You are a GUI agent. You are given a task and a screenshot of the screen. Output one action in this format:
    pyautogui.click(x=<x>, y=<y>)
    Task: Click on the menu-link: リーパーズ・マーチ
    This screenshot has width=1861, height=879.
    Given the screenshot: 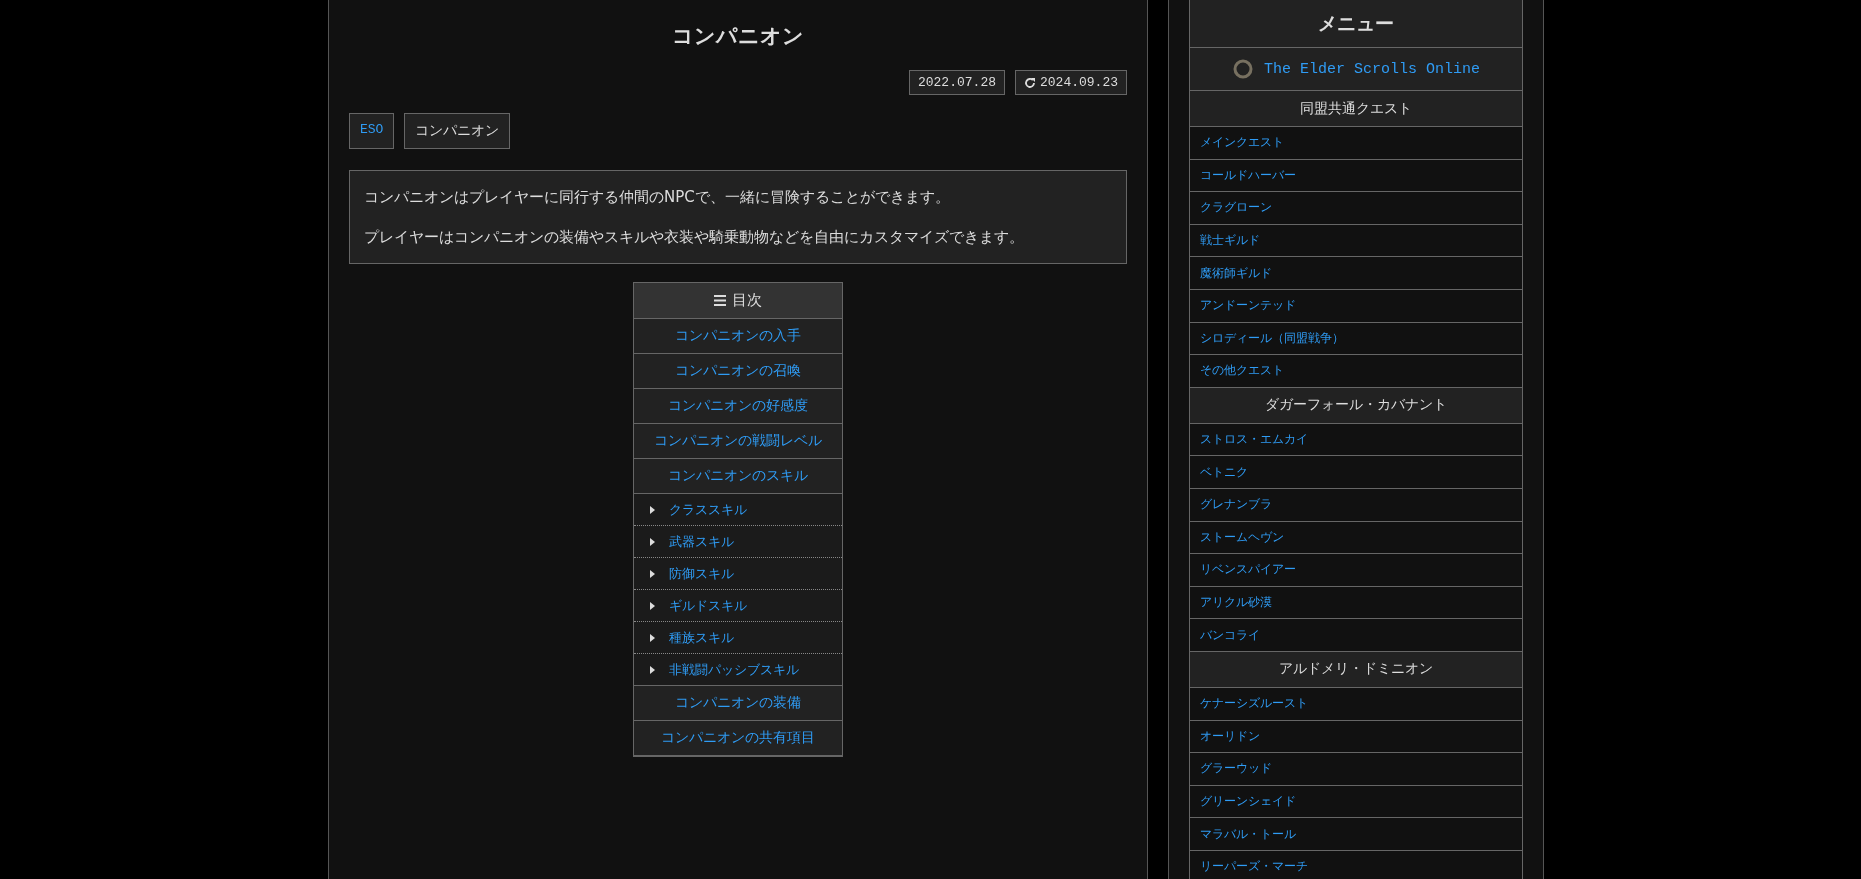 What is the action you would take?
    pyautogui.click(x=1356, y=864)
    